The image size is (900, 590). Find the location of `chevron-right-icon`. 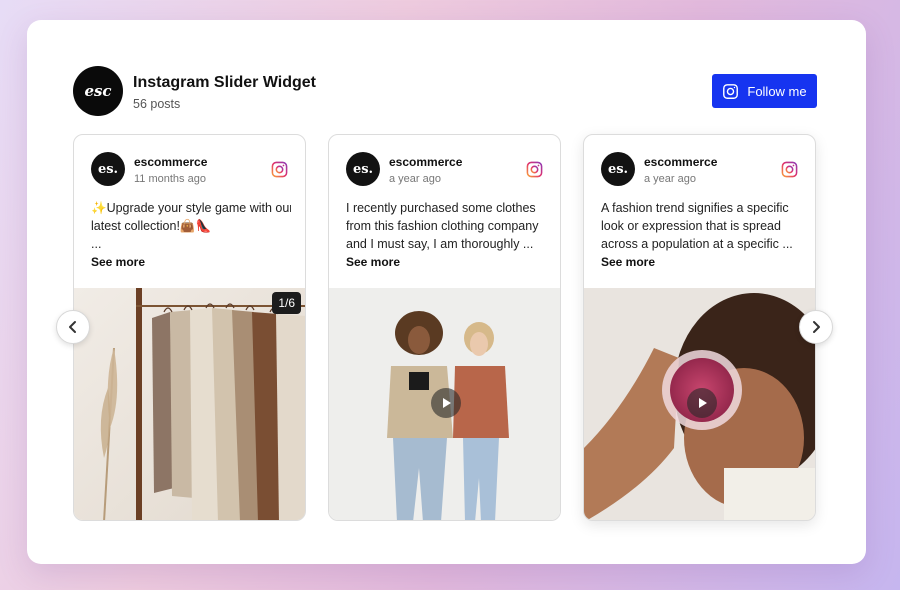

chevron-right-icon is located at coordinates (816, 327).